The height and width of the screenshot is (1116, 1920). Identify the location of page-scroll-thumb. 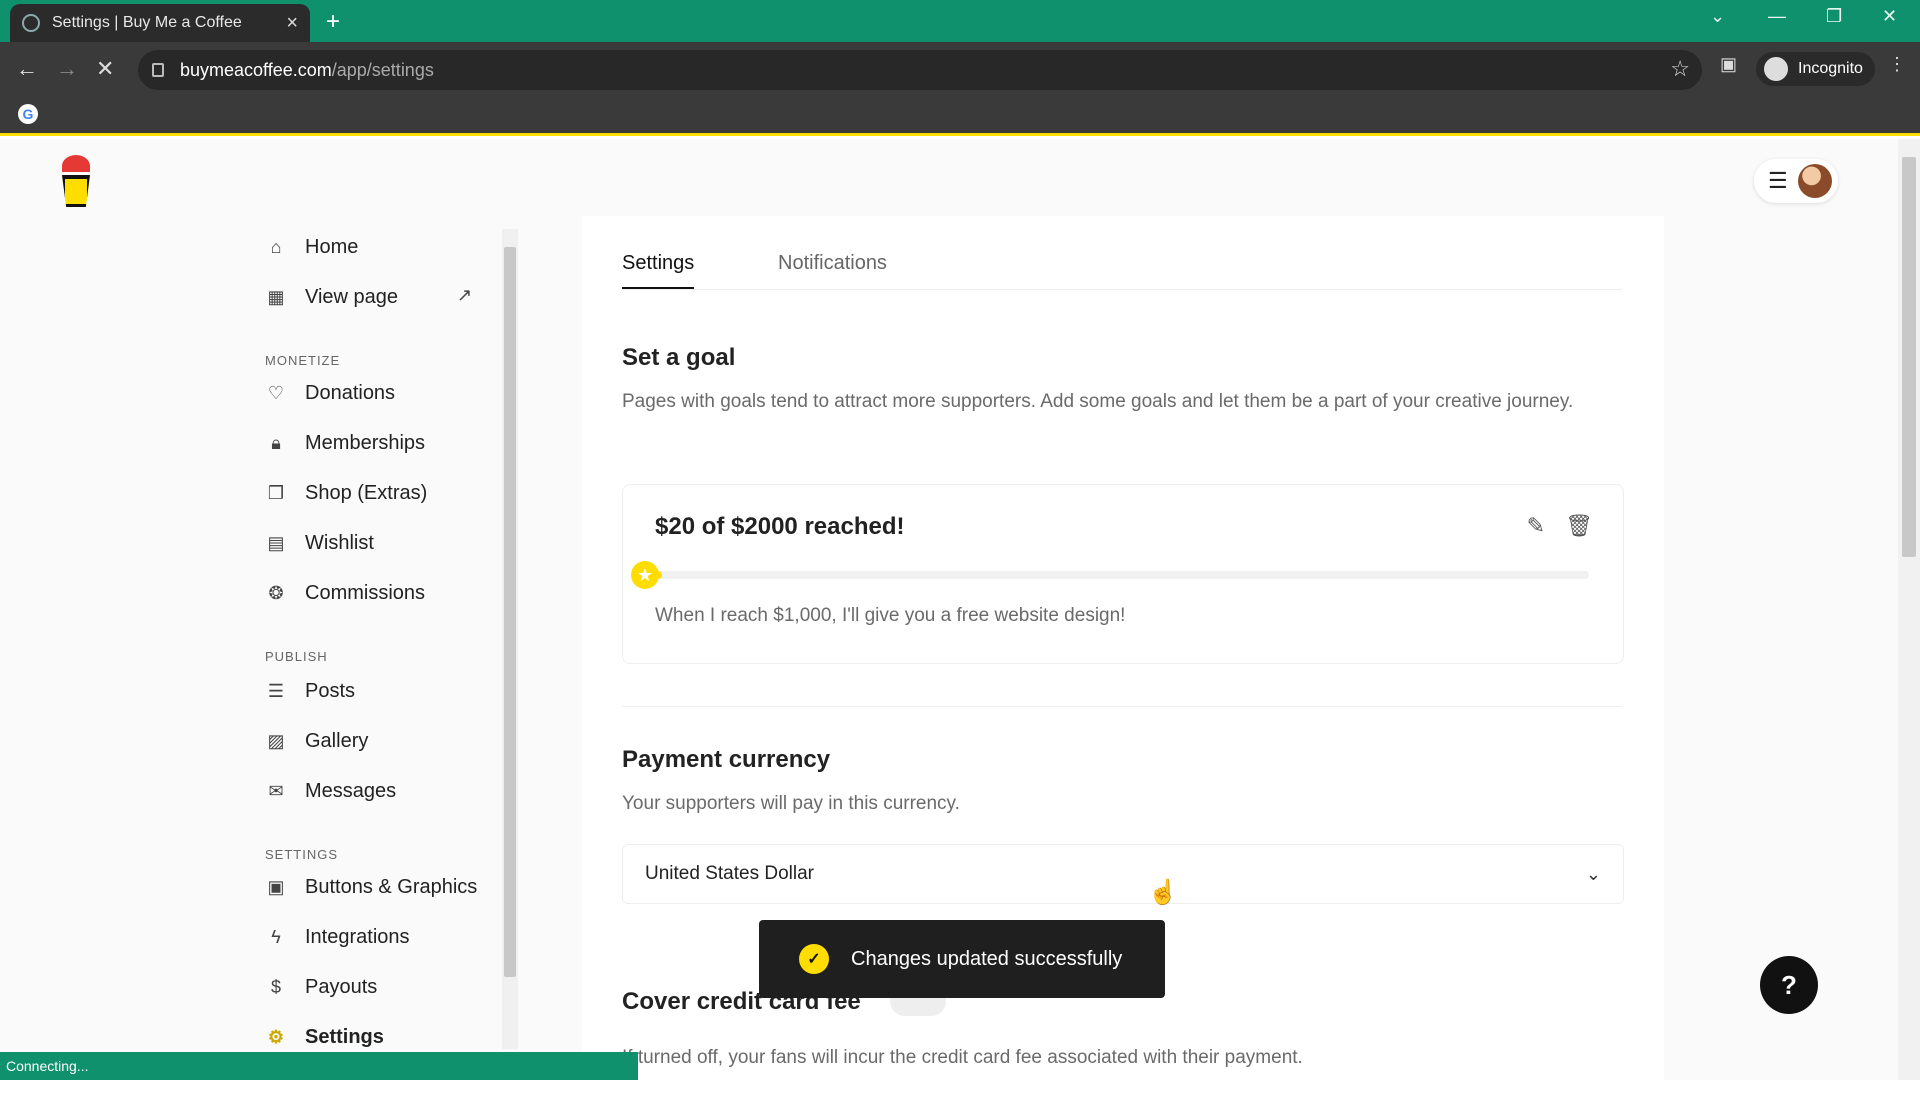
(1909, 357).